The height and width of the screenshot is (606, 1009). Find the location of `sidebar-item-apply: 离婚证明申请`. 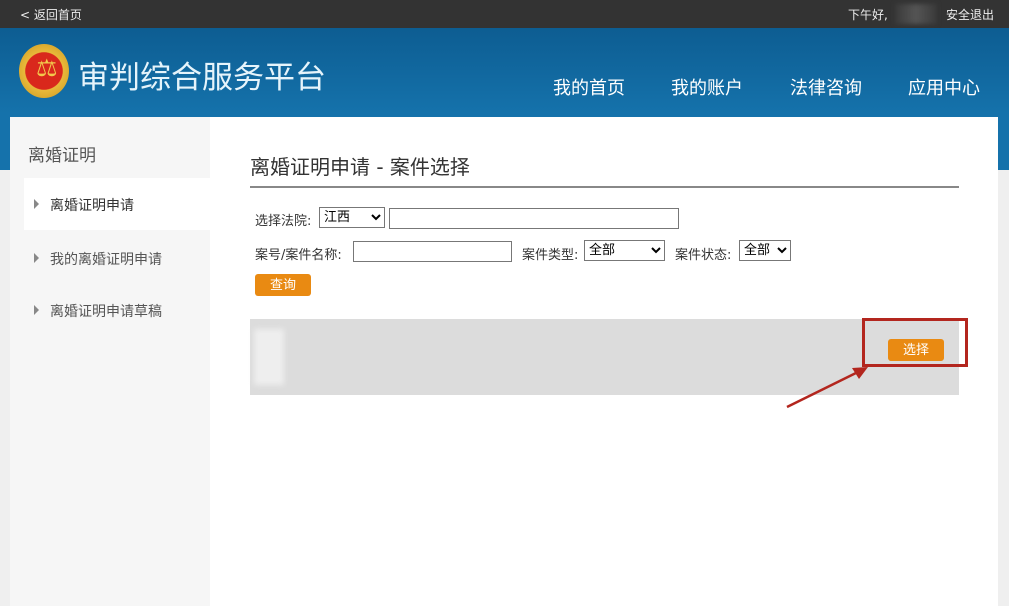

sidebar-item-apply: 离婚证明申请 is located at coordinates (117, 204).